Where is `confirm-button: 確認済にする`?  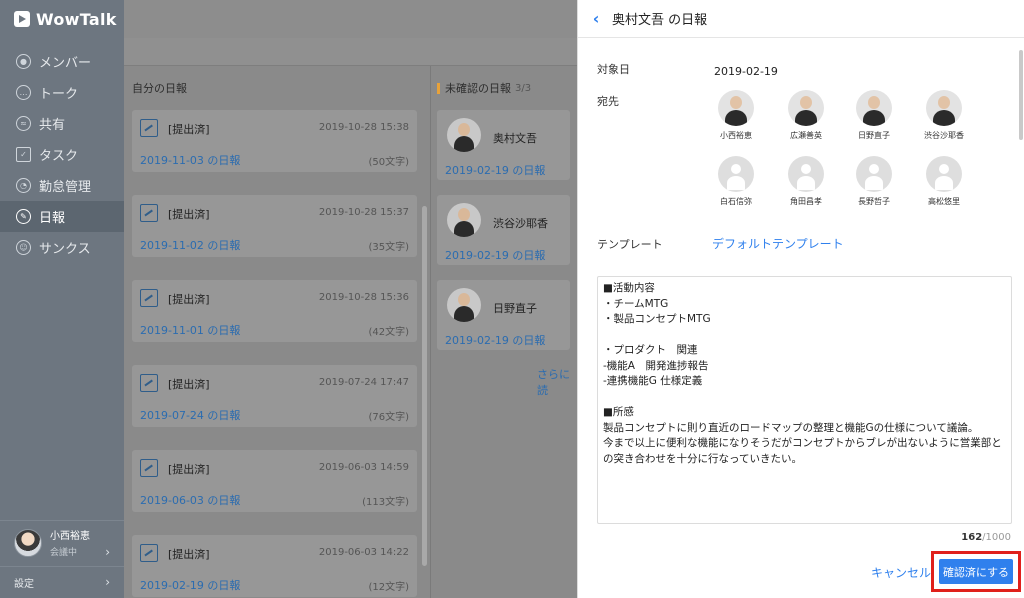 confirm-button: 確認済にする is located at coordinates (976, 571).